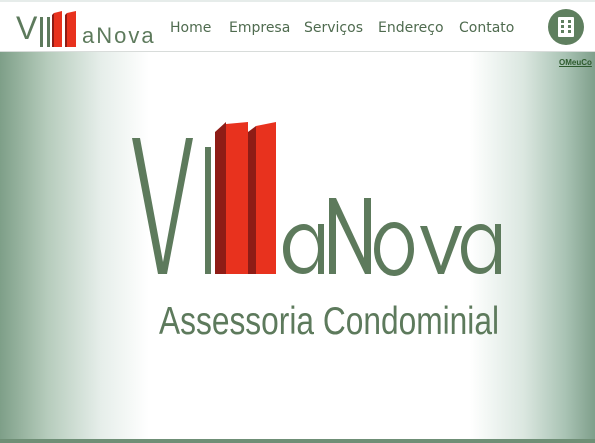 The image size is (595, 443). Describe the element at coordinates (27, 28) in the screenshot. I see `logo-initial: V` at that location.